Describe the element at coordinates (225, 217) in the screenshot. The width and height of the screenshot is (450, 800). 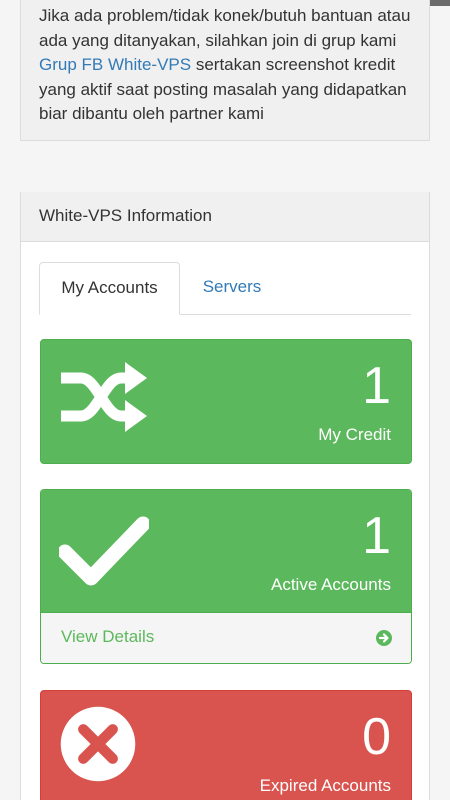
I see `panel-heading: White-VPS Information` at that location.